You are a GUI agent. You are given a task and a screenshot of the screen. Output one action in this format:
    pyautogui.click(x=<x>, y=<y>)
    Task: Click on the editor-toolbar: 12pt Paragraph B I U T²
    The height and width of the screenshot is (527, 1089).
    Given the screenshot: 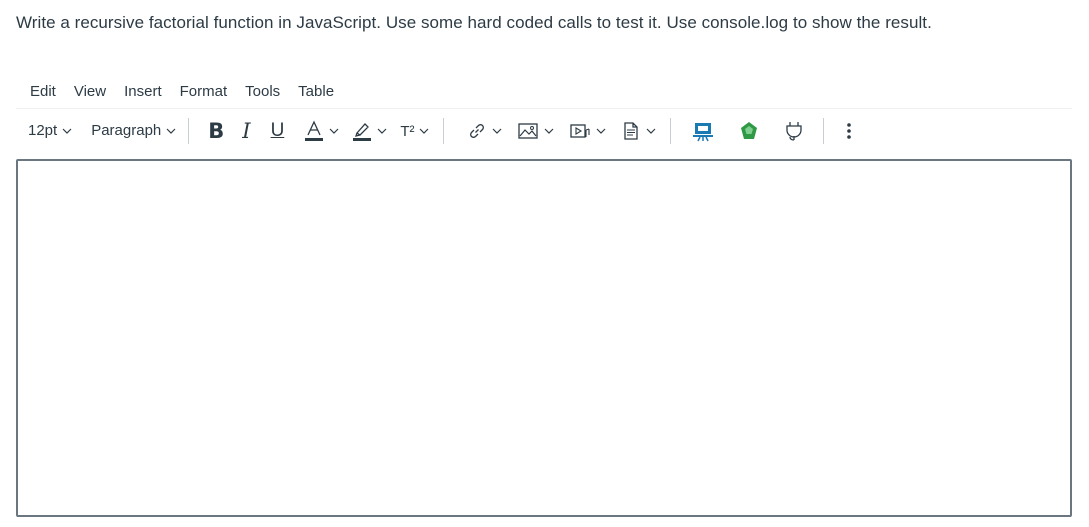 What is the action you would take?
    pyautogui.click(x=544, y=131)
    